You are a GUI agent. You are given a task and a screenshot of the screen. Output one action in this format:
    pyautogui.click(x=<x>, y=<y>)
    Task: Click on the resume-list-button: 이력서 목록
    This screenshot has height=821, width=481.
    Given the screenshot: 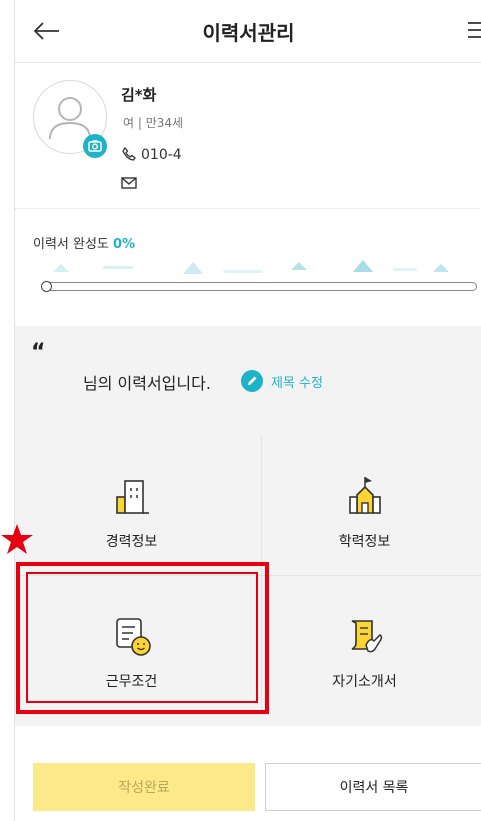 What is the action you would take?
    pyautogui.click(x=373, y=787)
    